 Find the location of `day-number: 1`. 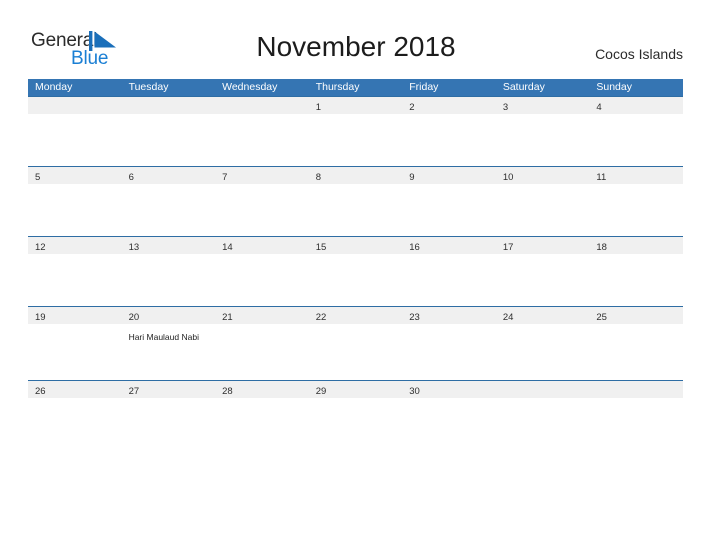

day-number: 1 is located at coordinates (318, 107).